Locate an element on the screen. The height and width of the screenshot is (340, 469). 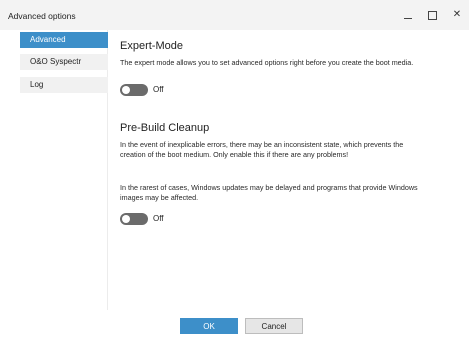
pre-build-cleanup-toggle is located at coordinates (134, 219).